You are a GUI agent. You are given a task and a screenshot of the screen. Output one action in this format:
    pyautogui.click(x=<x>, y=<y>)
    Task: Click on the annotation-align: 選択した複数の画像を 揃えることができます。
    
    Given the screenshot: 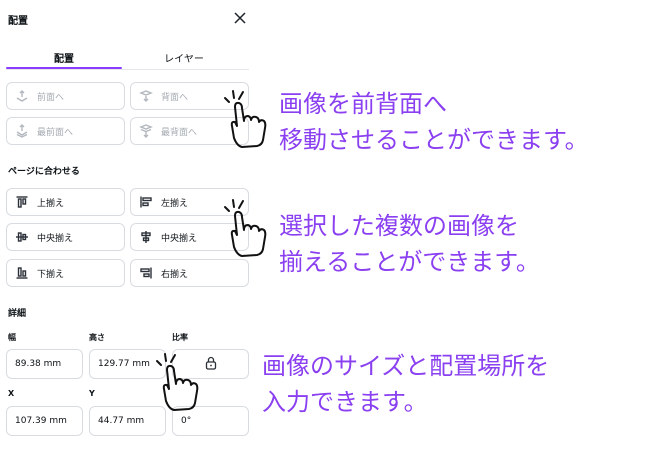 What is the action you would take?
    pyautogui.click(x=409, y=244)
    